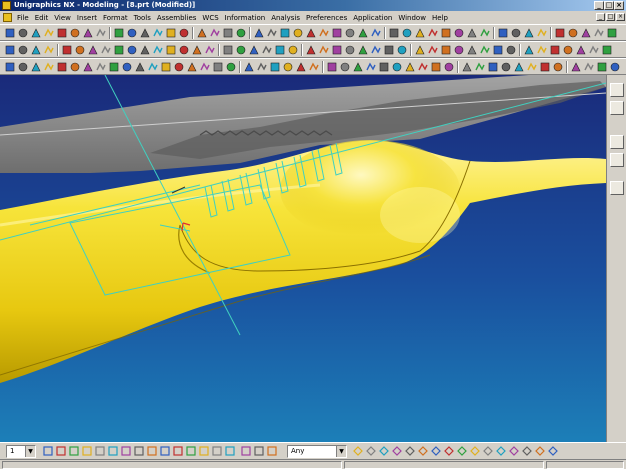 The height and width of the screenshot is (469, 626). What do you see at coordinates (619, 5) in the screenshot?
I see `close-button: ×` at bounding box center [619, 5].